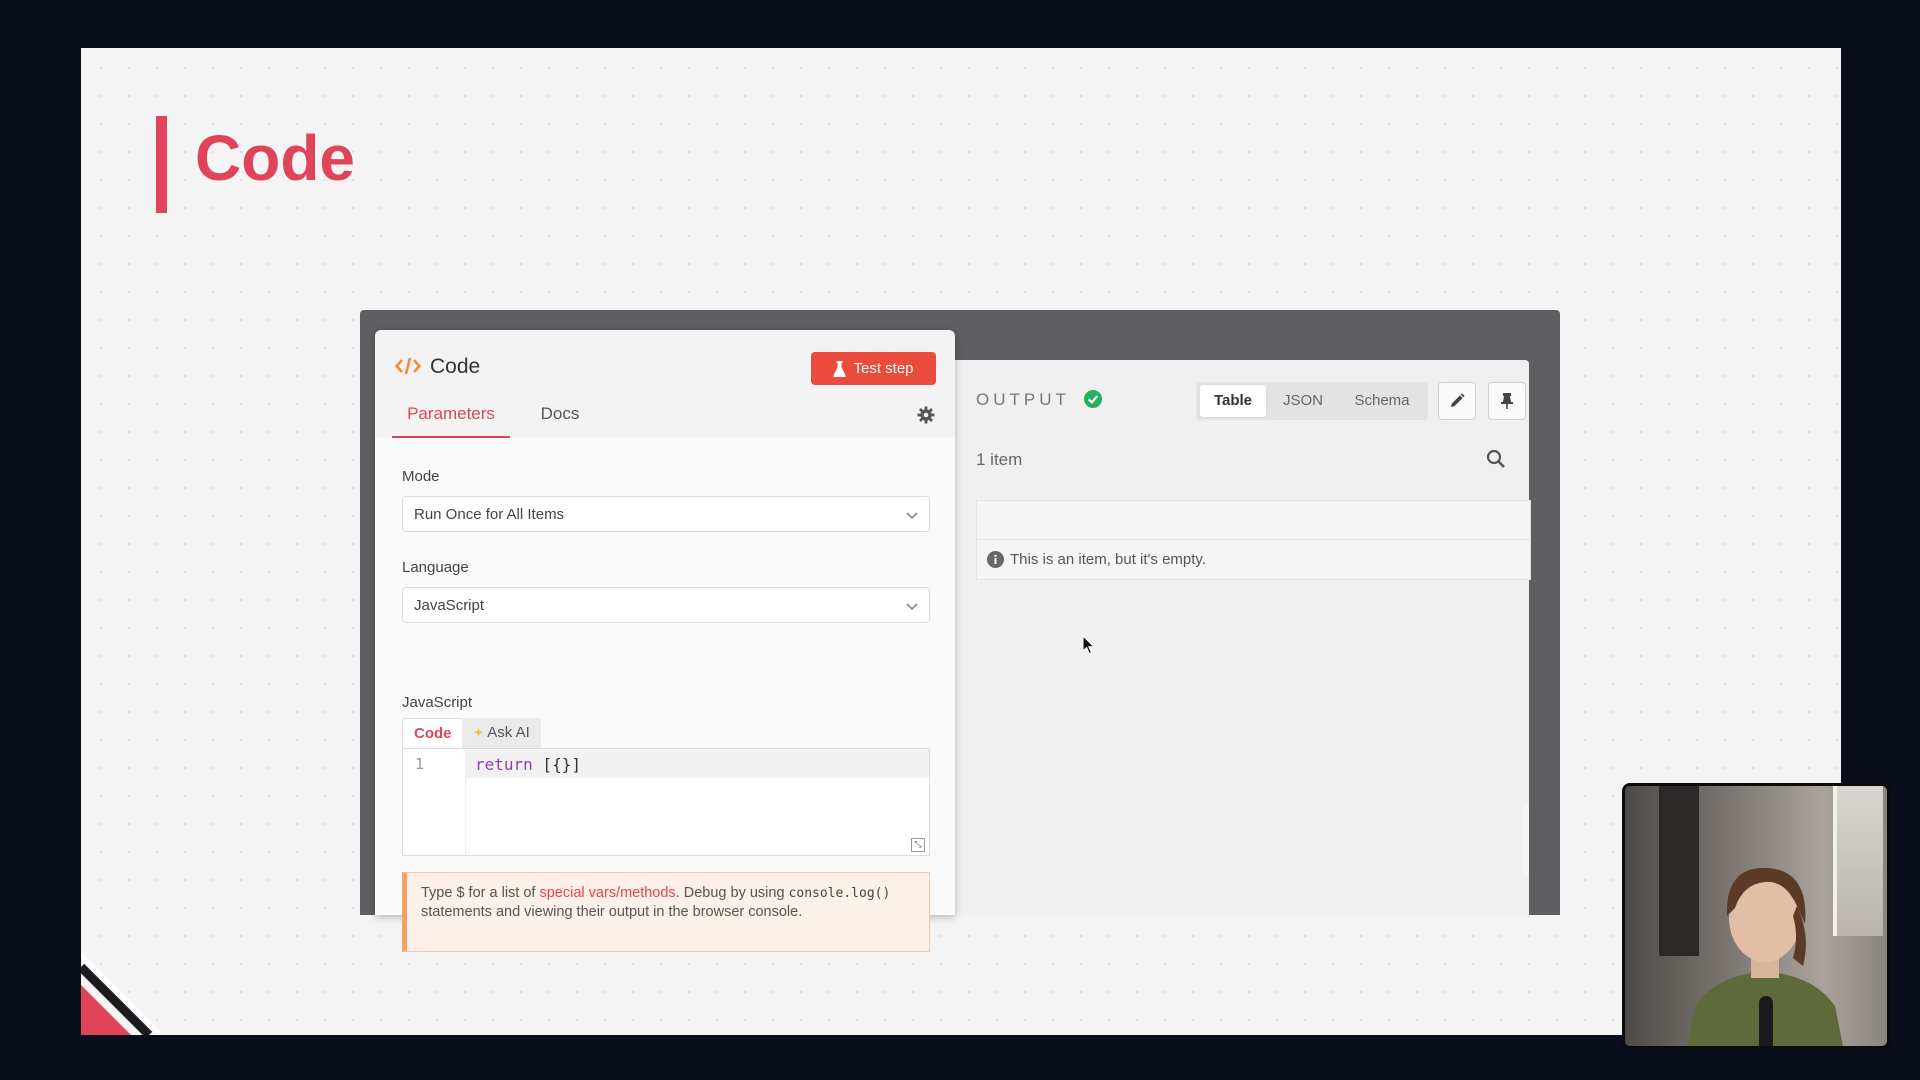  Describe the element at coordinates (437, 702) in the screenshot. I see `javascript-label: JavaScript` at that location.